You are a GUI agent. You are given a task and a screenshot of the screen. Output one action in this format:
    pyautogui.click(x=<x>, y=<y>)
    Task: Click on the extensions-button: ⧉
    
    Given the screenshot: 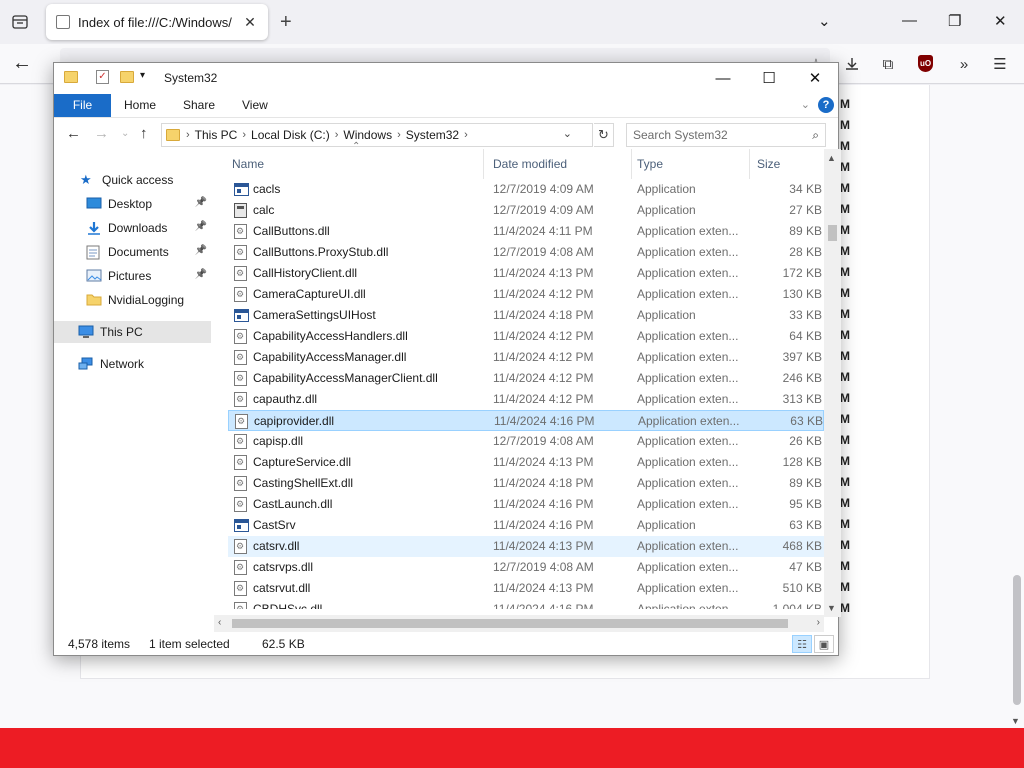 What is the action you would take?
    pyautogui.click(x=888, y=64)
    